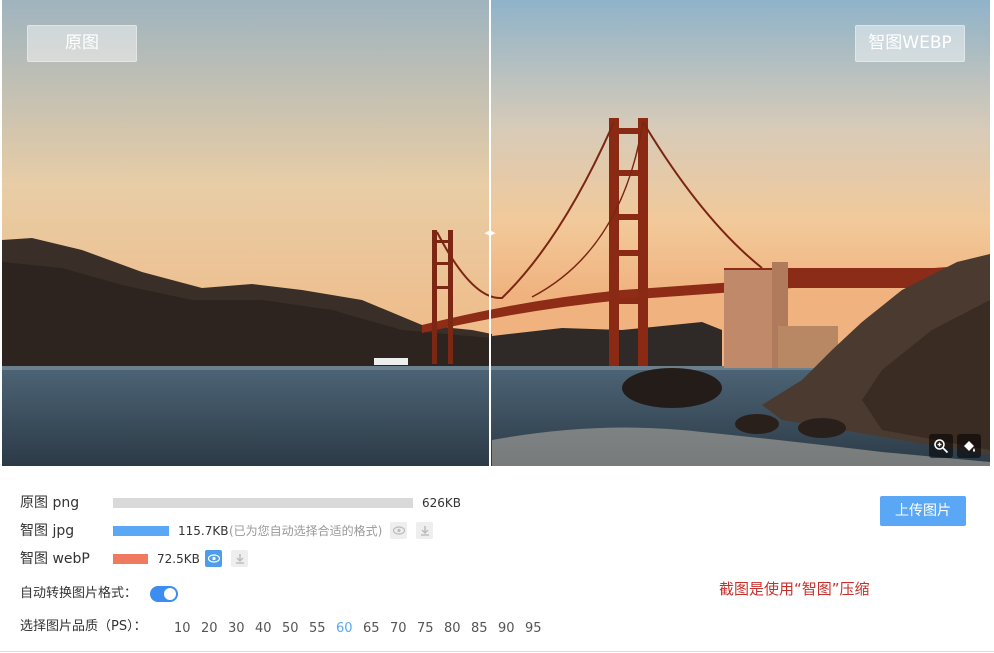 This screenshot has width=994, height=653. What do you see at coordinates (398, 629) in the screenshot?
I see `quality-option: 70` at bounding box center [398, 629].